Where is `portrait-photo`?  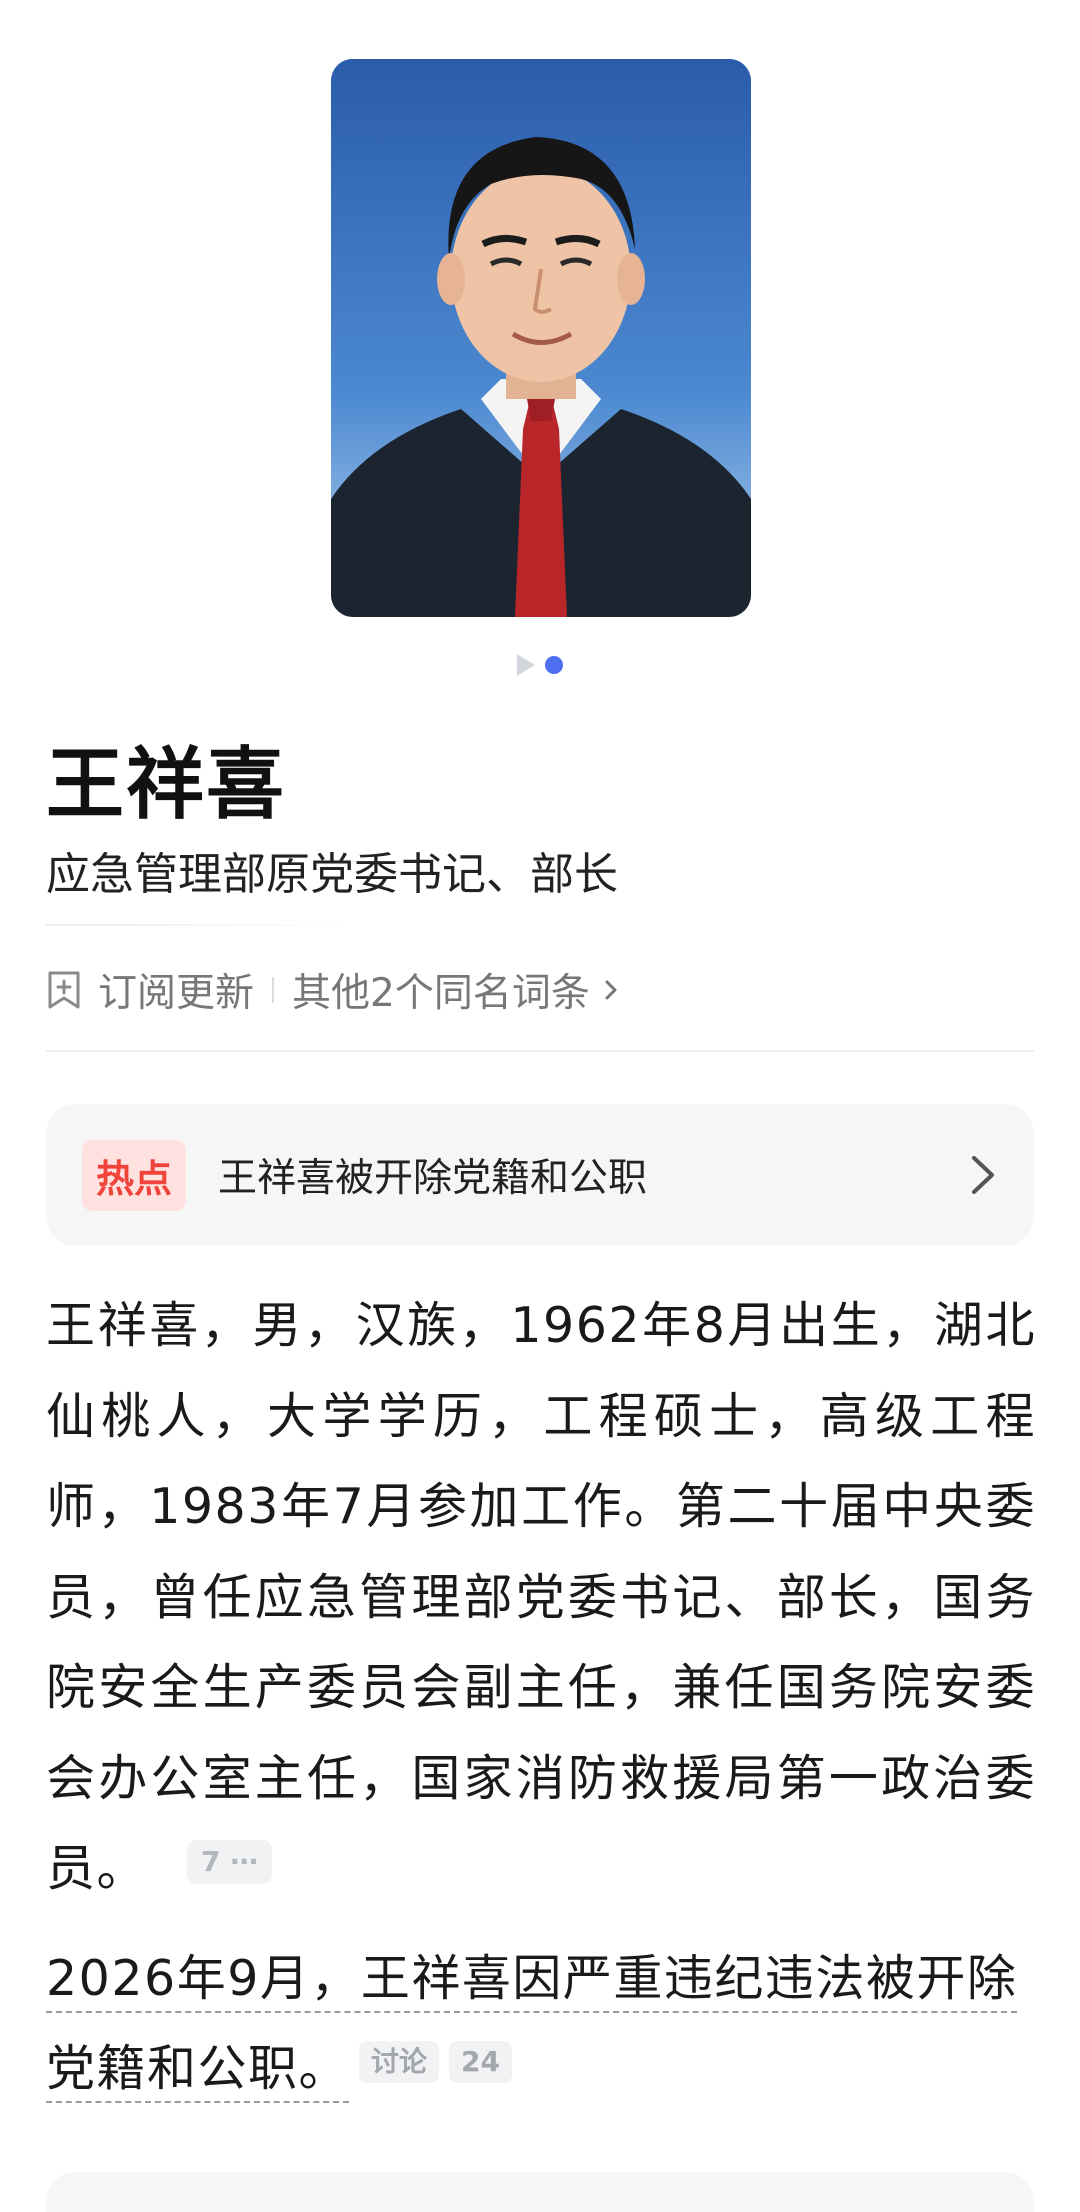 portrait-photo is located at coordinates (541, 338).